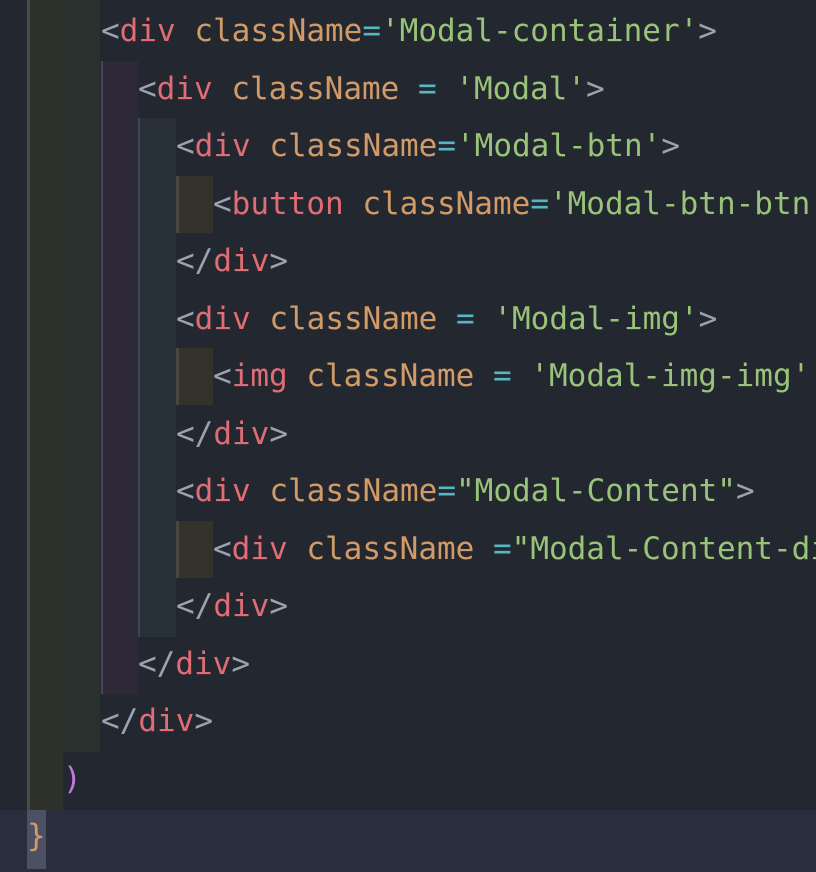  I want to click on attribute-value: 'Modal-btn-btn, so click(679, 204).